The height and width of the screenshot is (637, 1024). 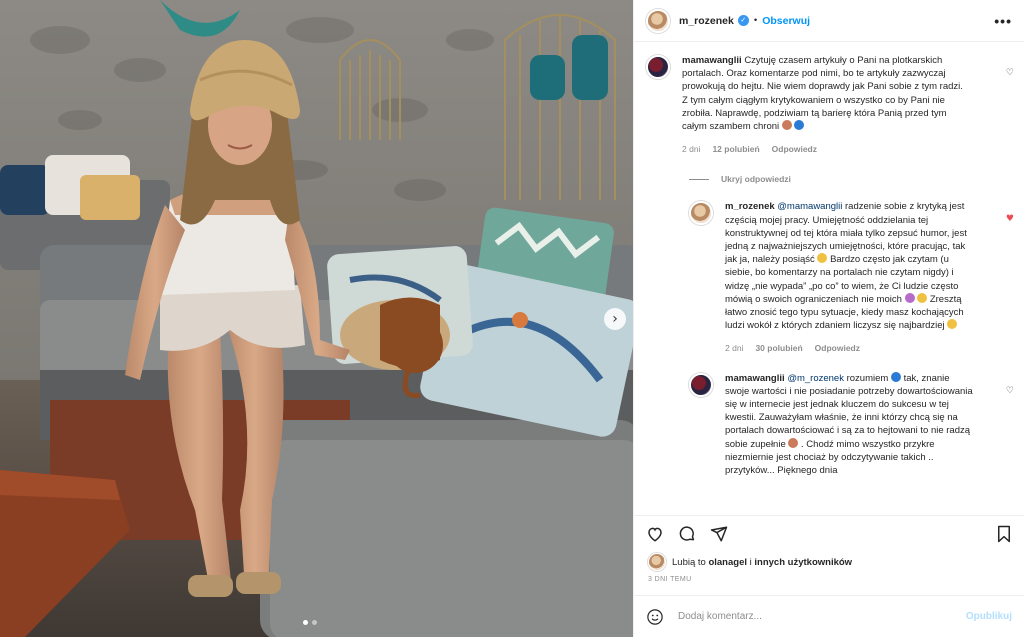 What do you see at coordinates (803, 562) in the screenshot?
I see `likes-others-link: innych użytkowników` at bounding box center [803, 562].